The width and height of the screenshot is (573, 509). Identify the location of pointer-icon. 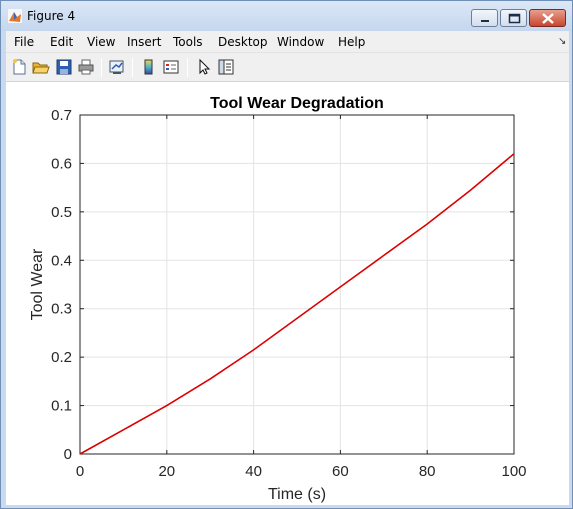
(204, 67).